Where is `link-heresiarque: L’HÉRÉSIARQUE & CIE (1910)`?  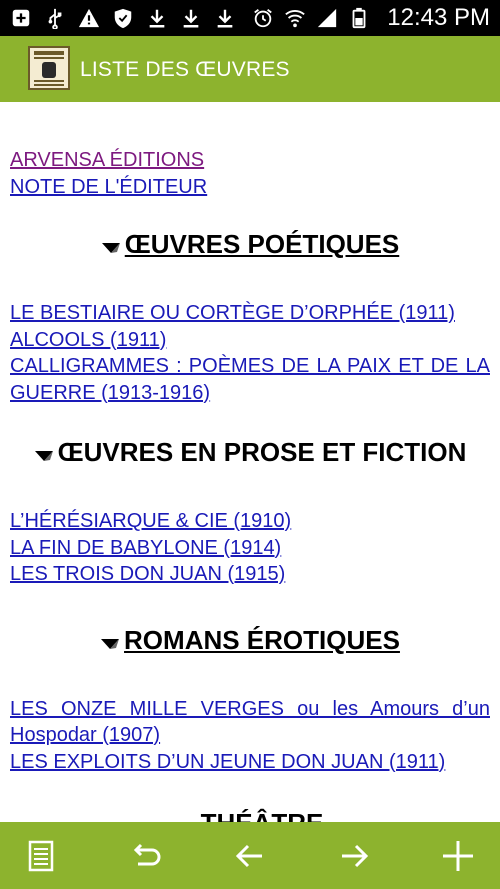 link-heresiarque: L’HÉRÉSIARQUE & CIE (1910) is located at coordinates (250, 521).